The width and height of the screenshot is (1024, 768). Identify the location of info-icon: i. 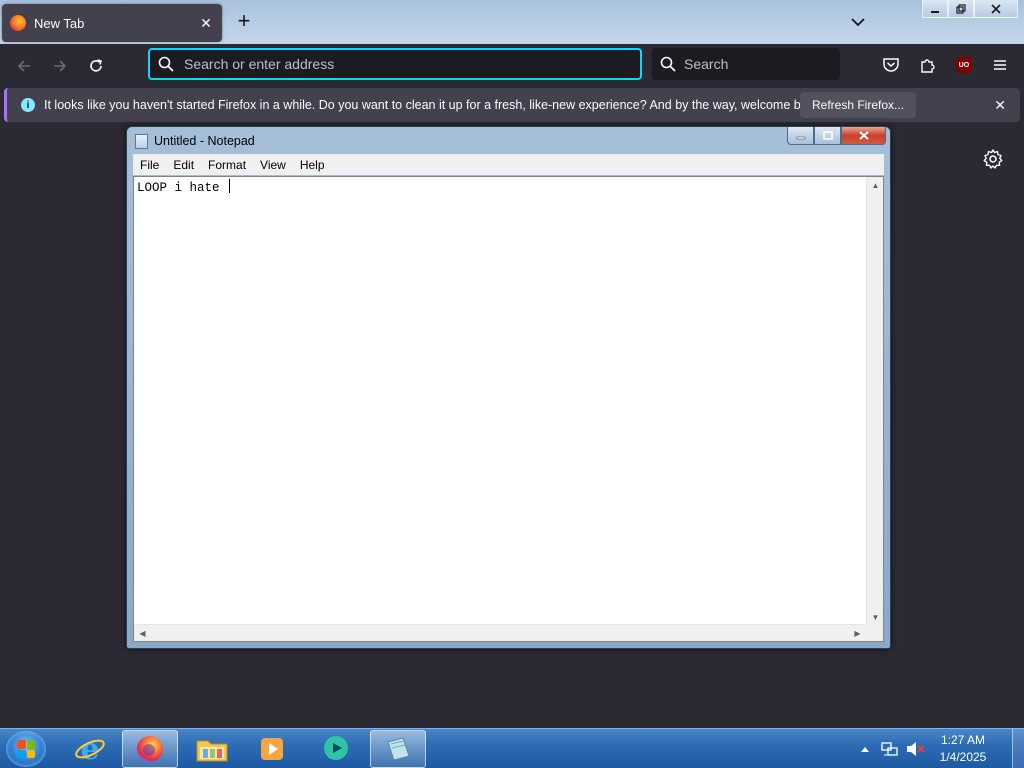
(28, 105).